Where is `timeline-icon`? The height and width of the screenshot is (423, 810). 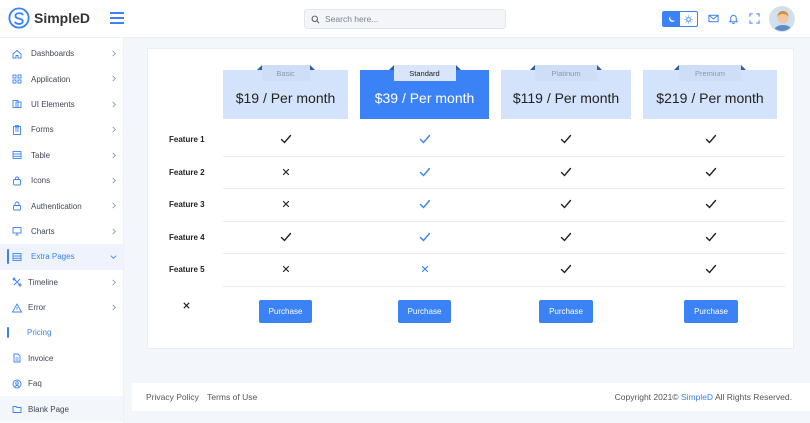
timeline-icon is located at coordinates (17, 282).